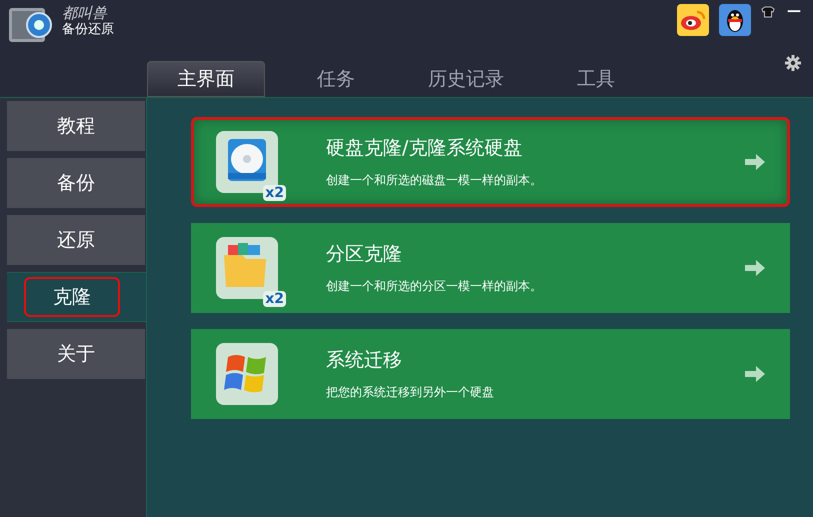 Image resolution: width=813 pixels, height=517 pixels. What do you see at coordinates (247, 374) in the screenshot?
I see `windows-flag-icon` at bounding box center [247, 374].